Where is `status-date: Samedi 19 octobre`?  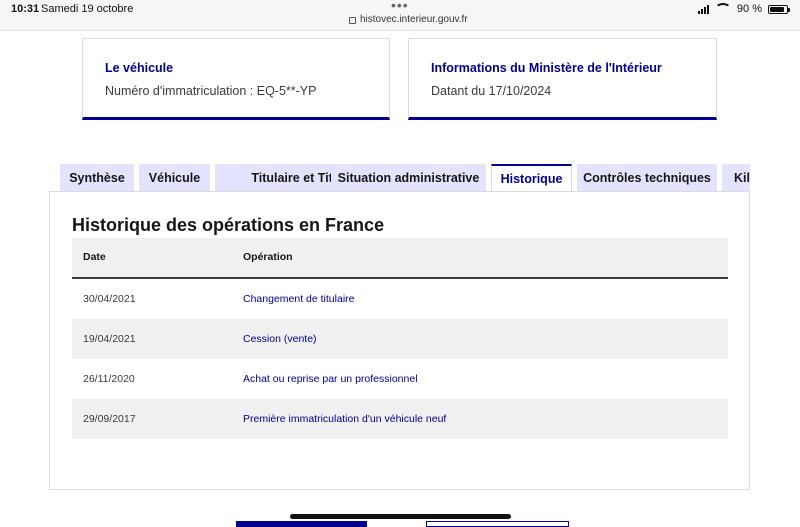
status-date: Samedi 19 octobre is located at coordinates (87, 9).